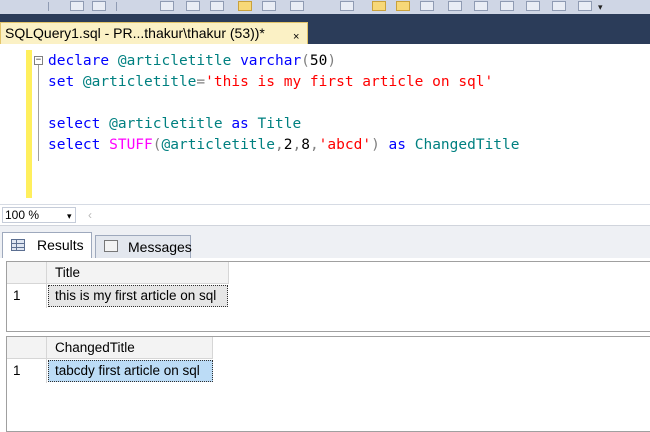 The height and width of the screenshot is (432, 650). What do you see at coordinates (279, 124) in the screenshot?
I see `code-token: Title` at bounding box center [279, 124].